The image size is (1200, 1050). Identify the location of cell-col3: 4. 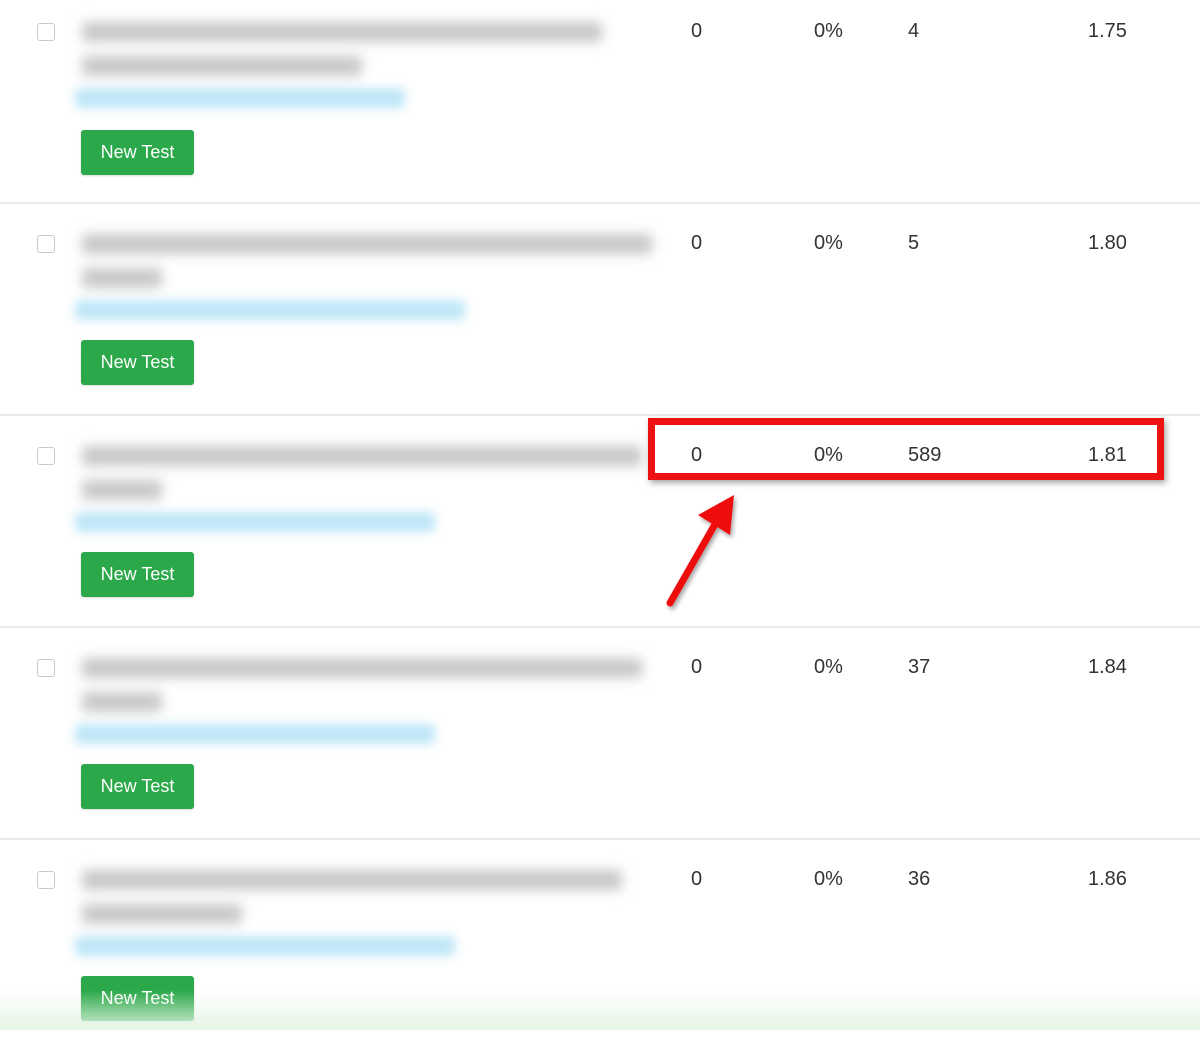
(914, 31).